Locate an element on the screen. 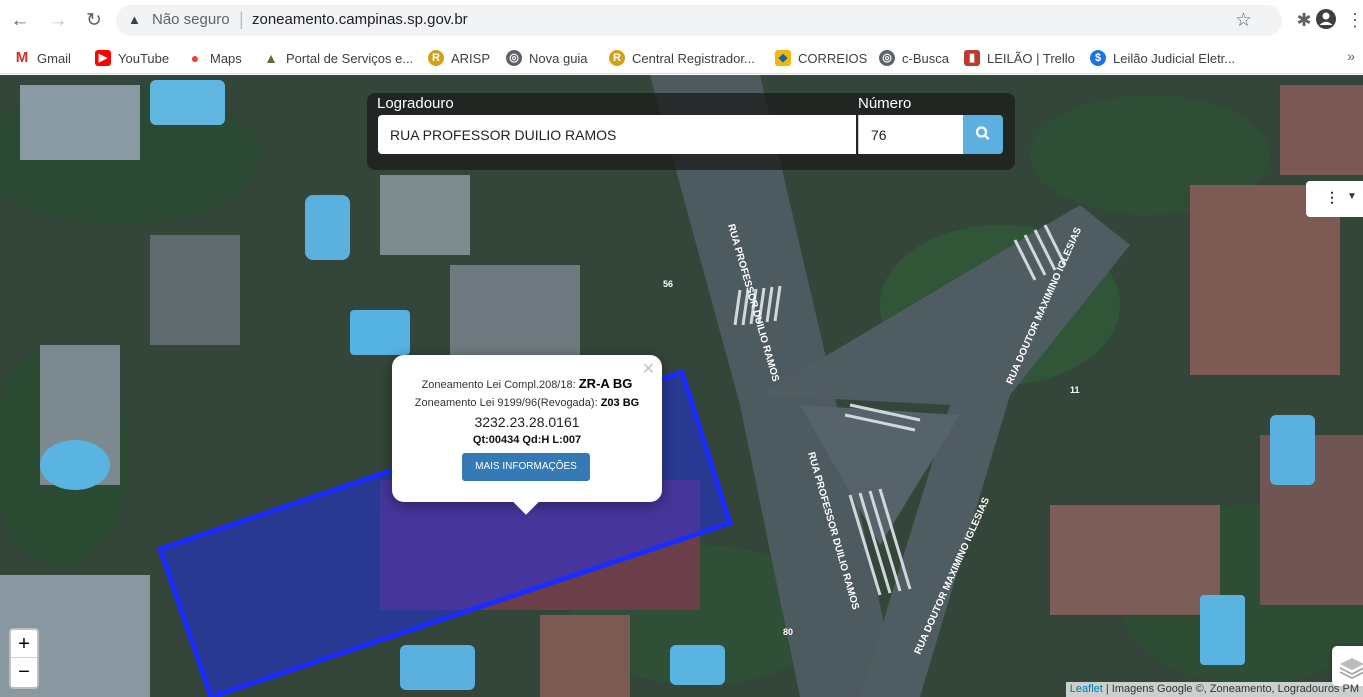  logradouro-input is located at coordinates (617, 134).